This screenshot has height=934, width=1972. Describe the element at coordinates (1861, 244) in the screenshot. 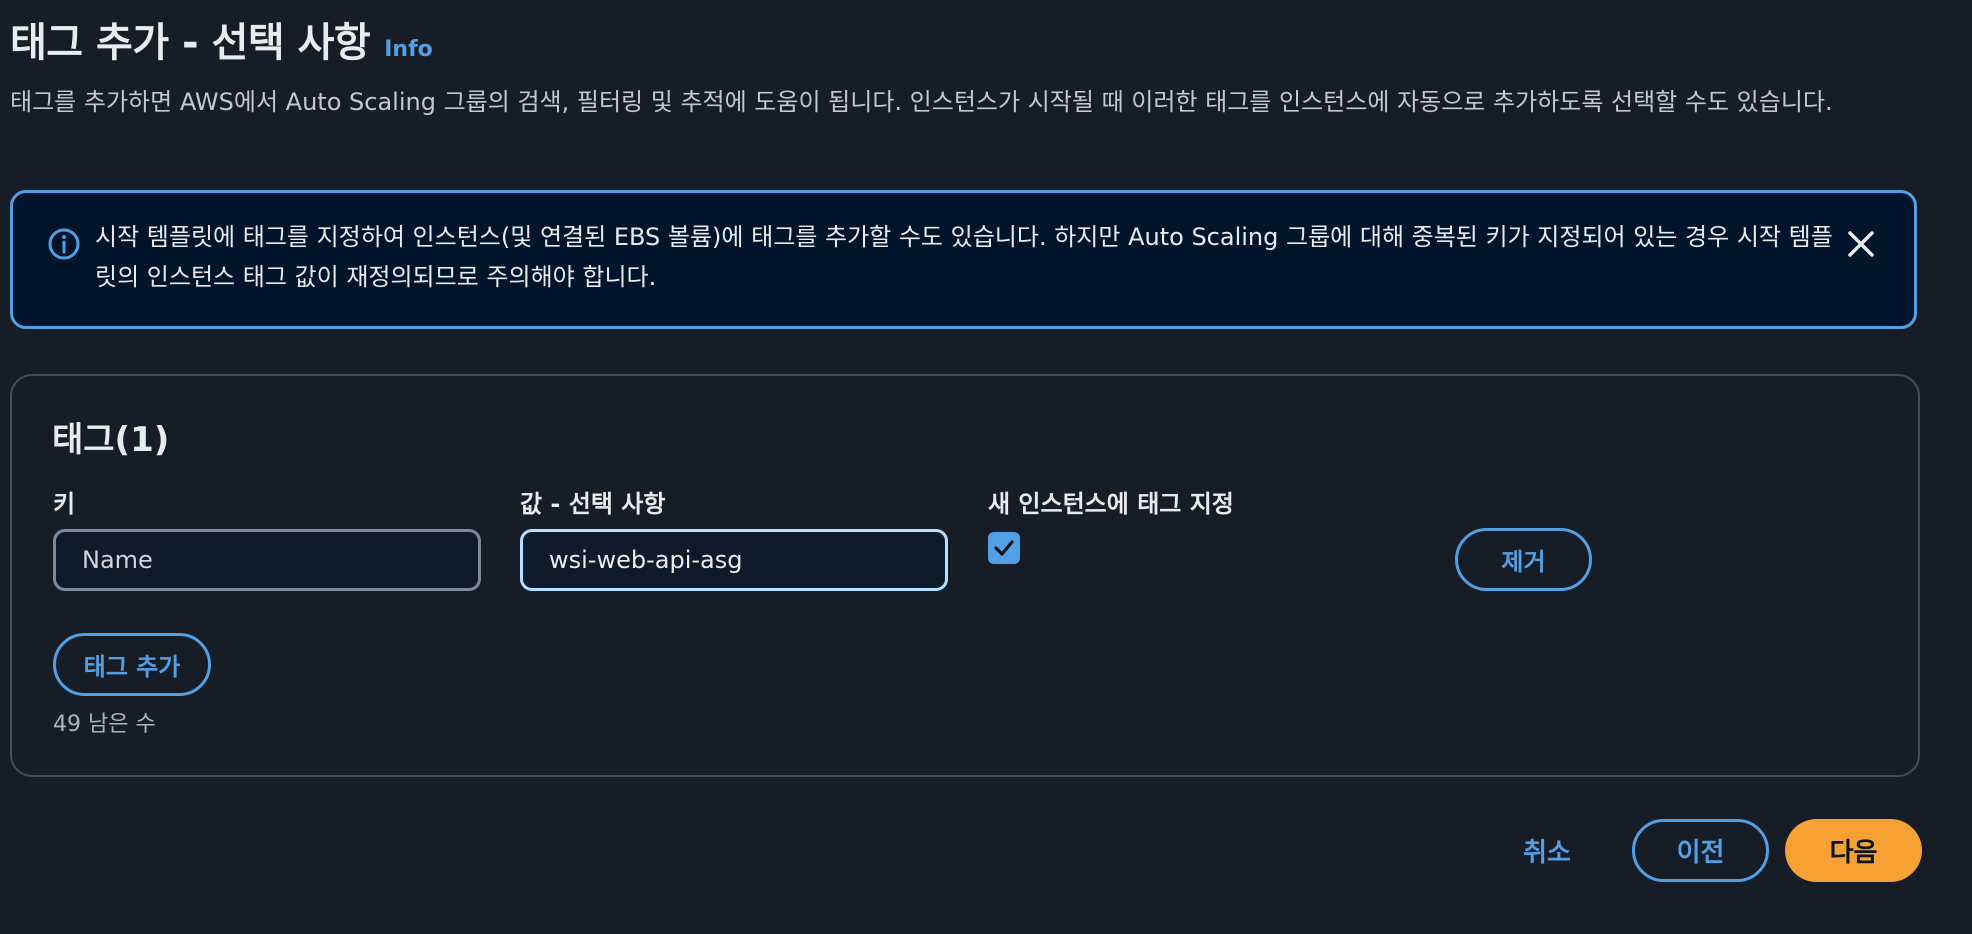

I see `close-icon` at that location.